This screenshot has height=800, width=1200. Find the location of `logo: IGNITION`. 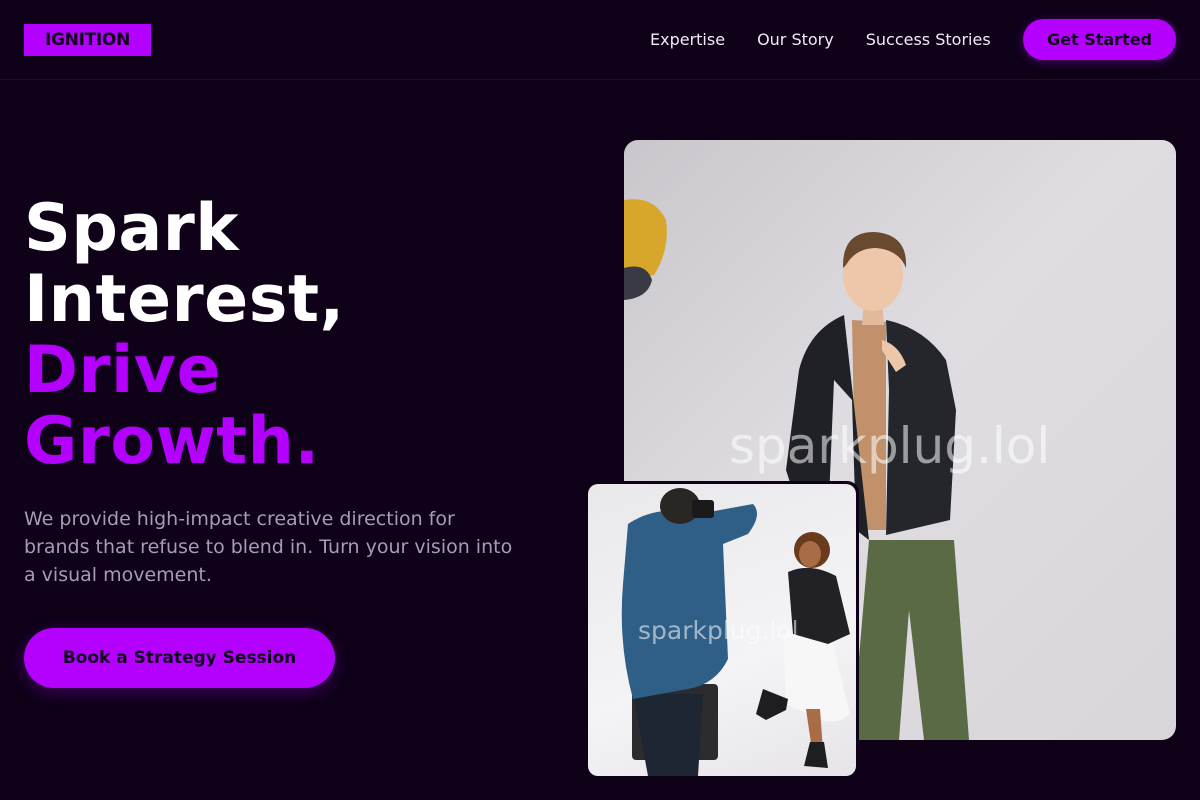

logo: IGNITION is located at coordinates (87, 40).